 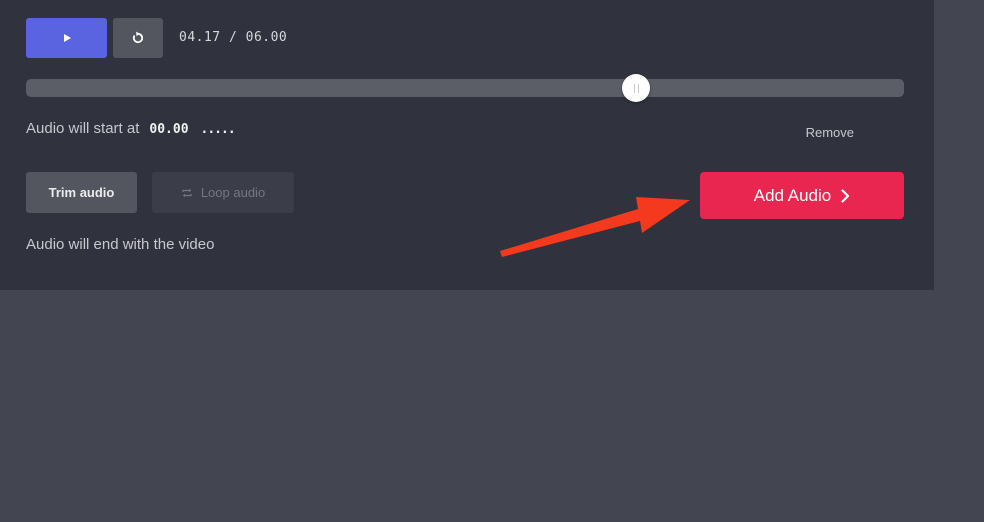 I want to click on time-display: 04.17 / 06.00, so click(x=233, y=37).